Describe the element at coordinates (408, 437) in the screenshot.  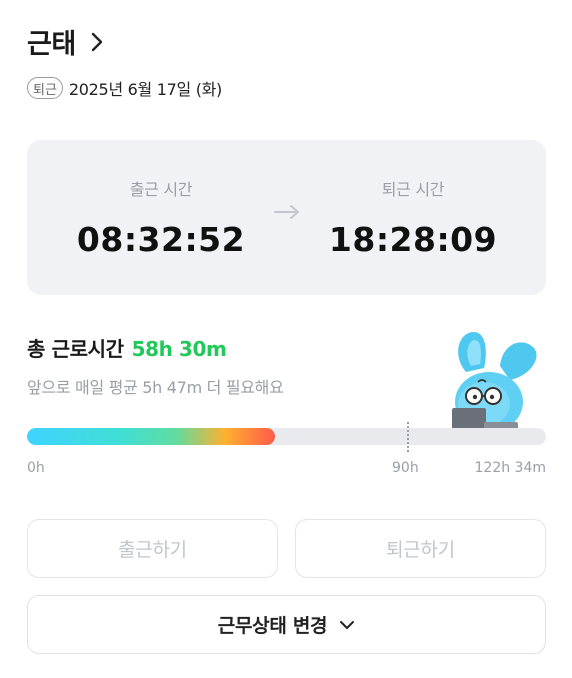
I see `target-hours-marker` at that location.